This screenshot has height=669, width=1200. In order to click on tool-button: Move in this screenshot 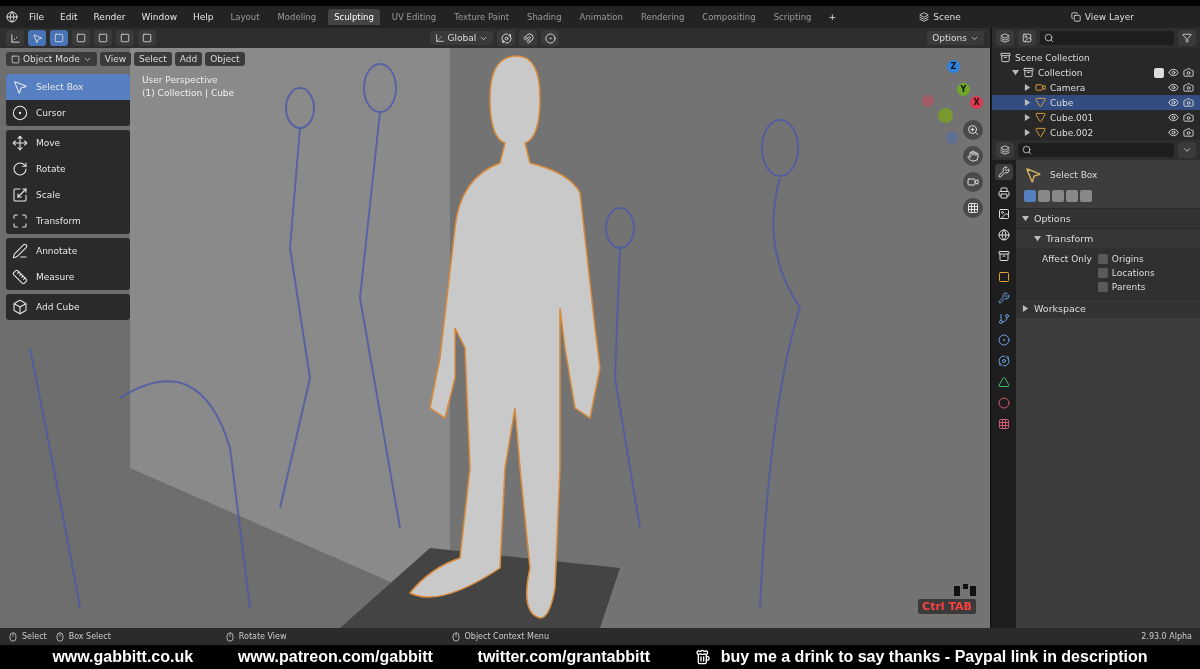, I will do `click(68, 143)`.